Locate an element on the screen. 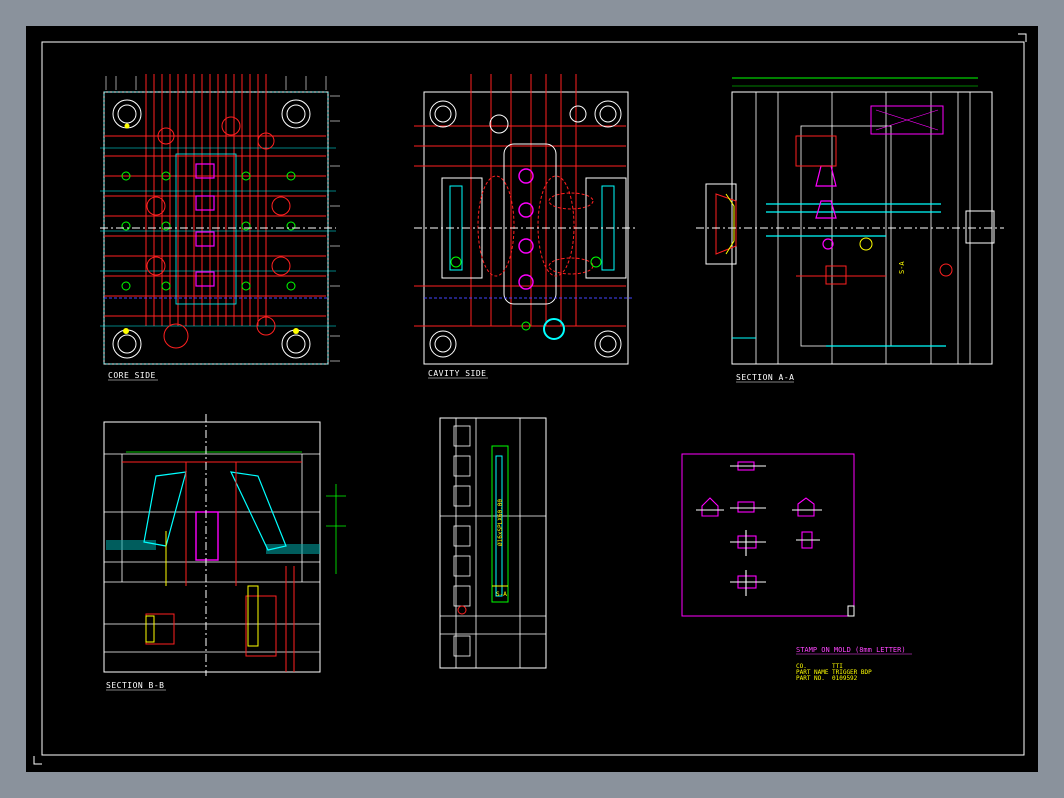  section-aa-view: S-A SECTION A-A is located at coordinates (850, 230).